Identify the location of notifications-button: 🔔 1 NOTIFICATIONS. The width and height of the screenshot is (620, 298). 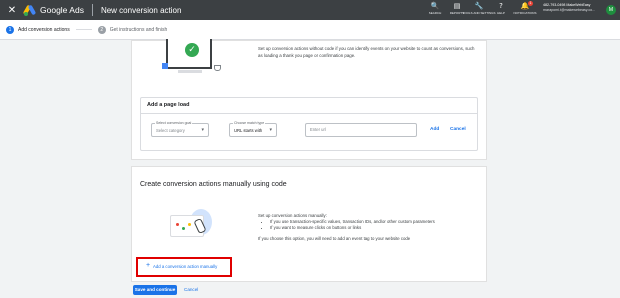
(525, 8).